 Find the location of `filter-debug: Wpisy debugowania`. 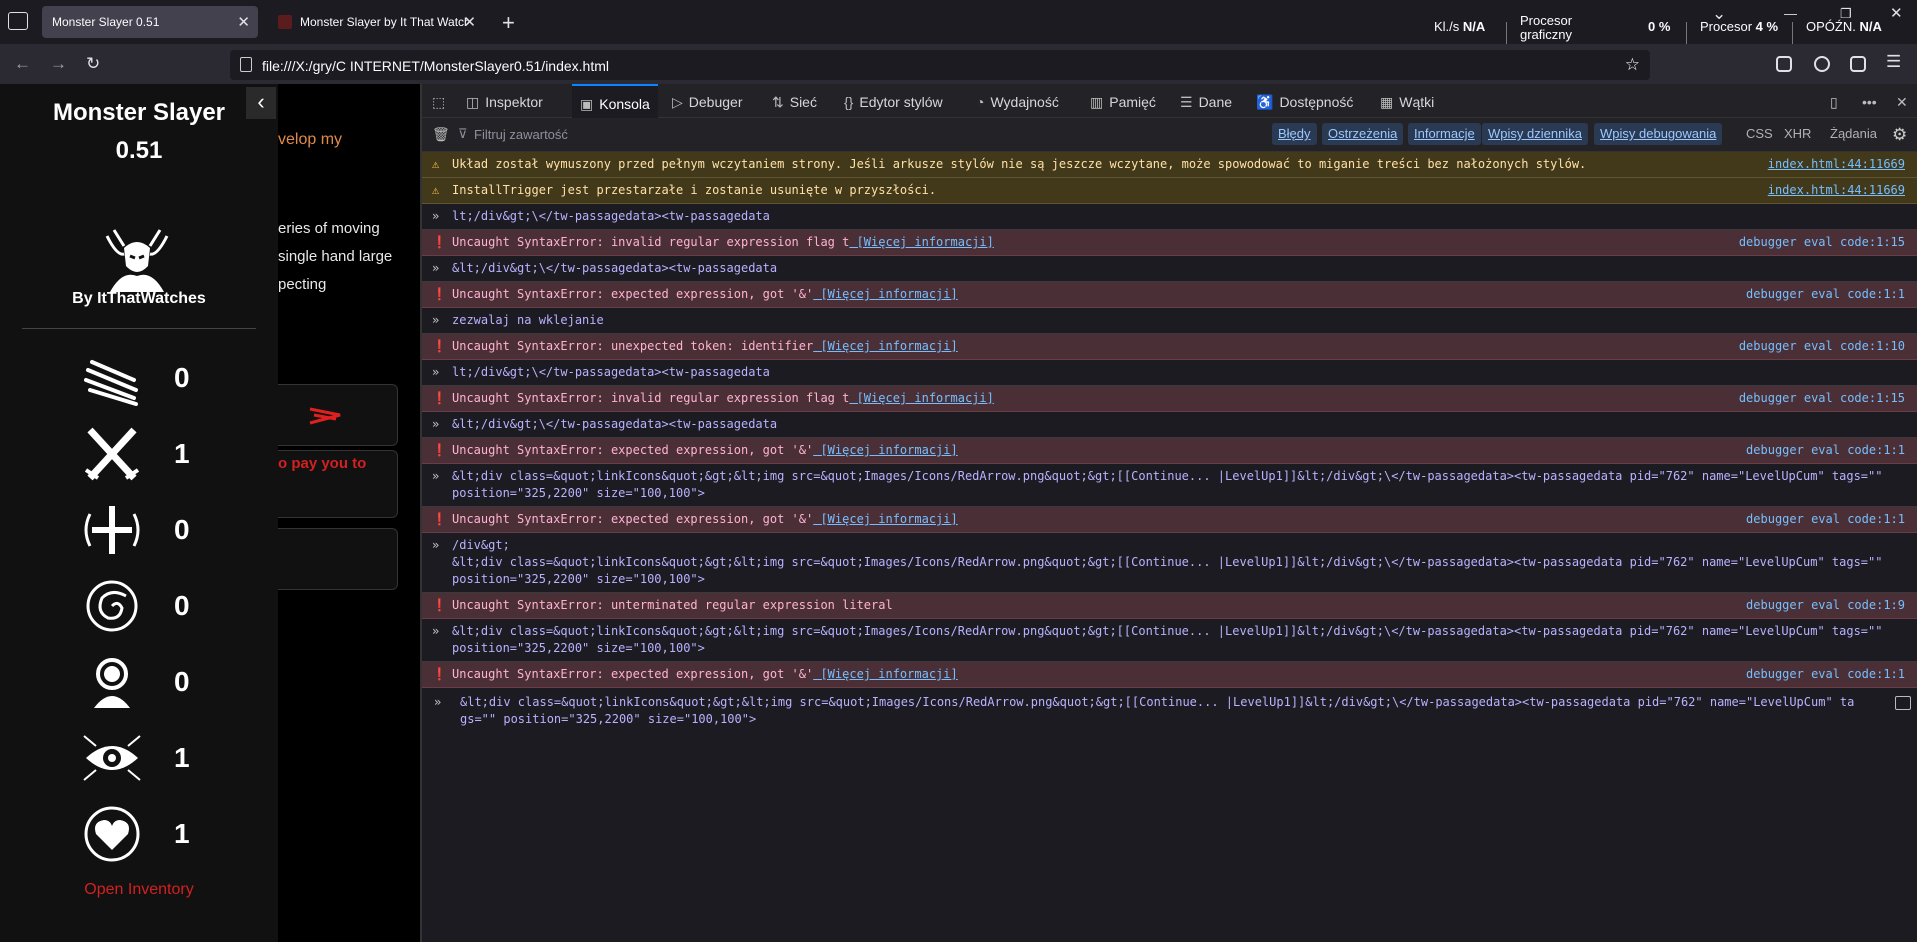

filter-debug: Wpisy debugowania is located at coordinates (1658, 134).